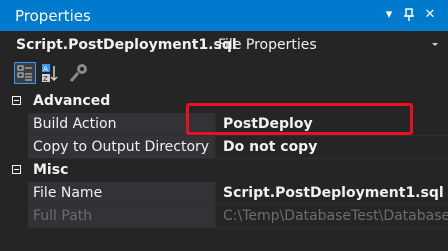 The width and height of the screenshot is (448, 251). I want to click on property-value-cell: Script.PostDeployment1.sql, so click(332, 193).